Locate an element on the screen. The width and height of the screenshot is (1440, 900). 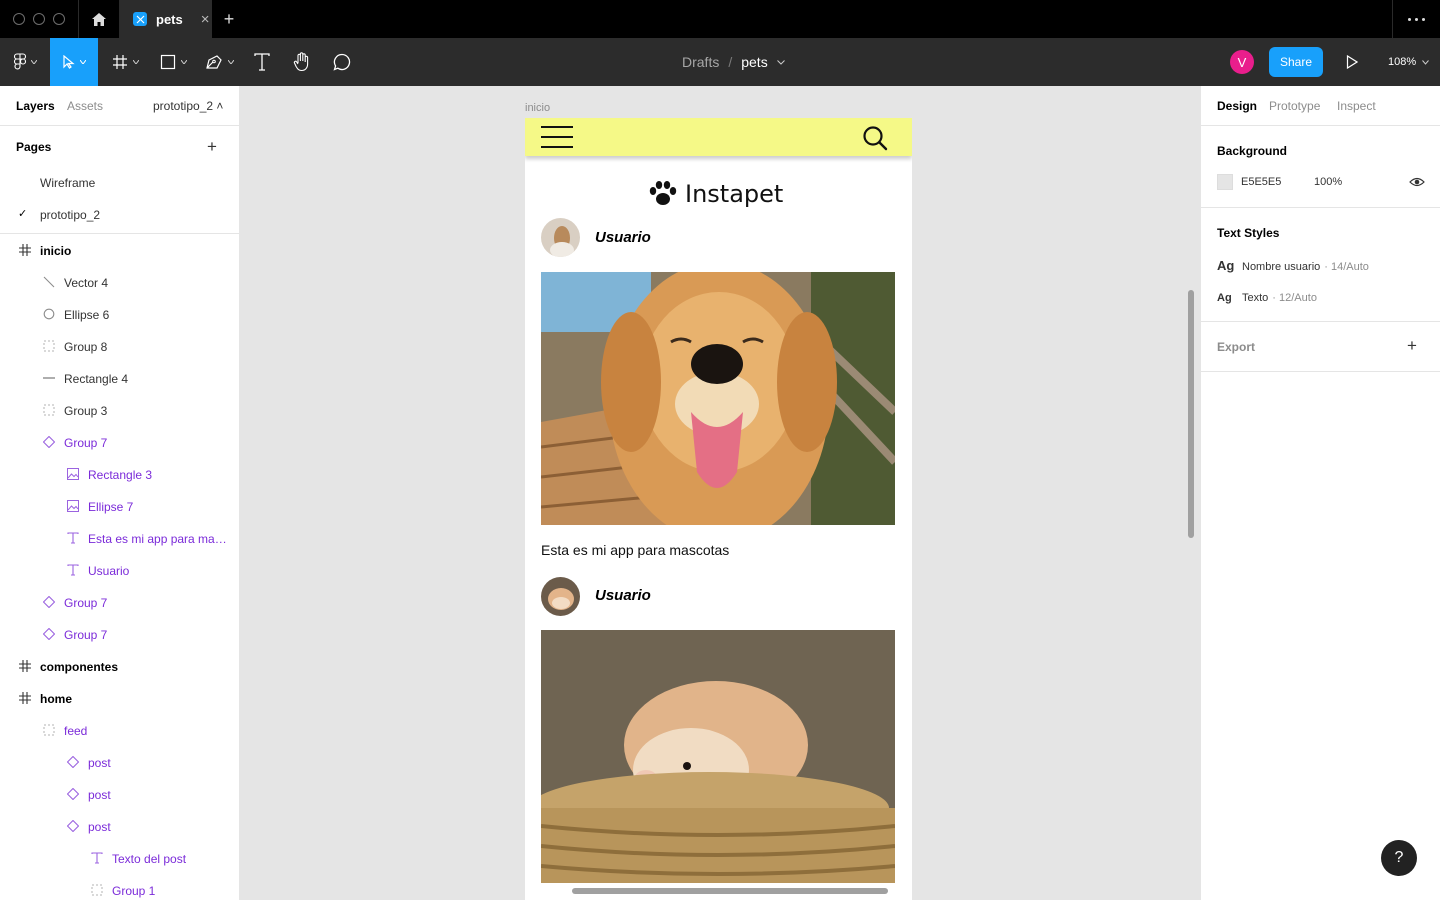
move-tool is located at coordinates (74, 62).